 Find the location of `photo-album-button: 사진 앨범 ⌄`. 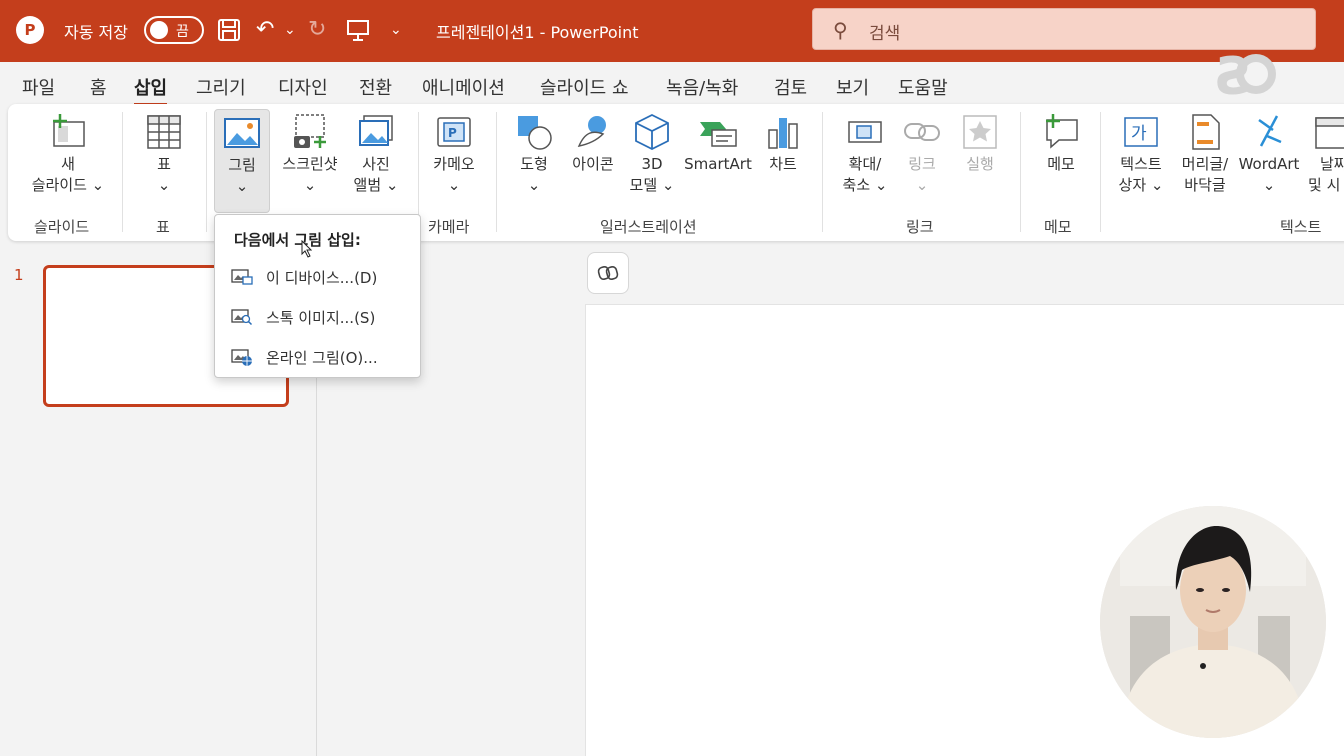

photo-album-button: 사진 앨범 ⌄ is located at coordinates (376, 154).